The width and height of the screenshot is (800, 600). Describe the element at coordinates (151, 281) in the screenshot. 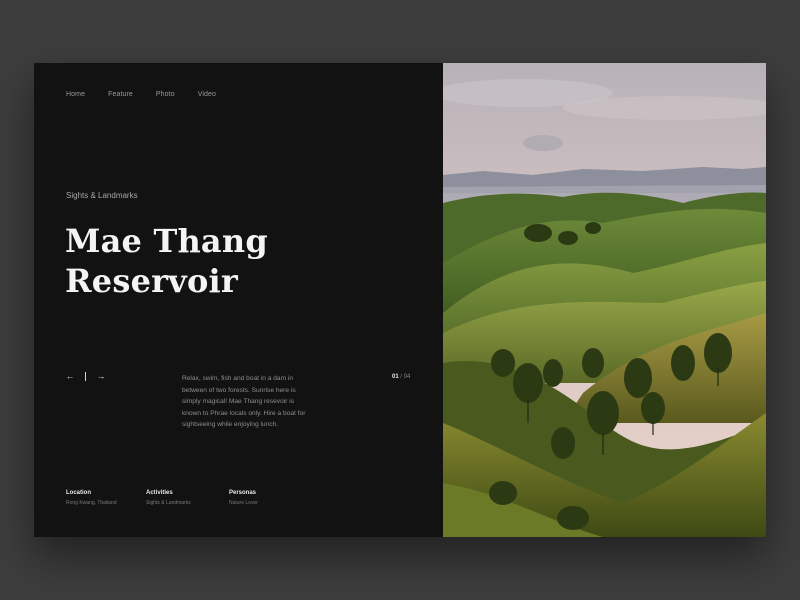

I see `page-title-line-2: Reservoir` at that location.